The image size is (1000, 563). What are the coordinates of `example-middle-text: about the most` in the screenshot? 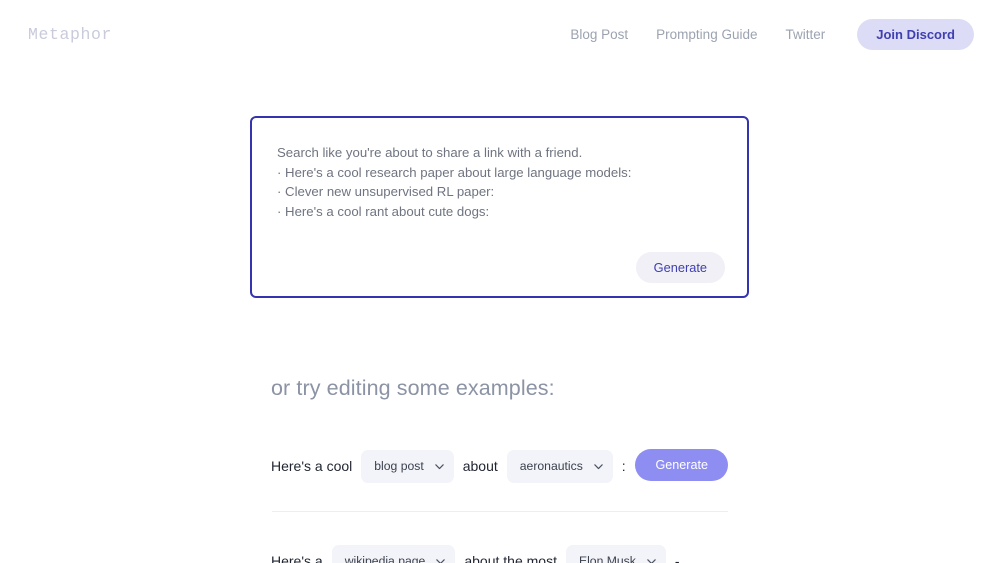 It's located at (510, 558).